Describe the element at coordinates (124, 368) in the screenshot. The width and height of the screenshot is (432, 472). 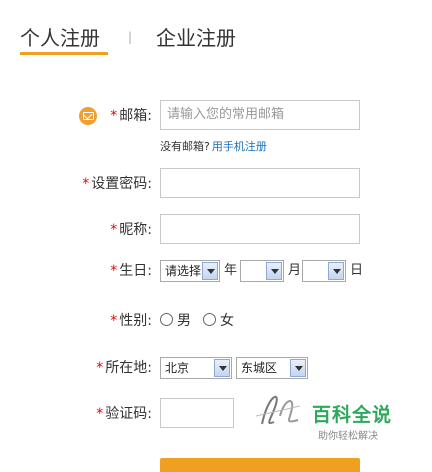
I see `location-label: * 所在地:` at that location.